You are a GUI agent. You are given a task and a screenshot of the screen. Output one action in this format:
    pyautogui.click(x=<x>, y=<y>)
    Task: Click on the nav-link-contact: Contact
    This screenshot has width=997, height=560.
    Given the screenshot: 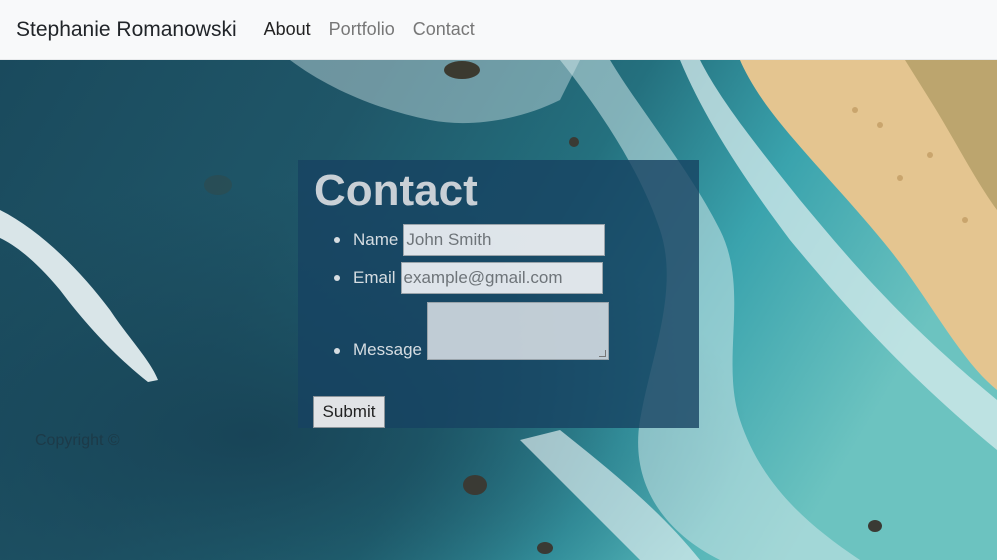 What is the action you would take?
    pyautogui.click(x=444, y=29)
    